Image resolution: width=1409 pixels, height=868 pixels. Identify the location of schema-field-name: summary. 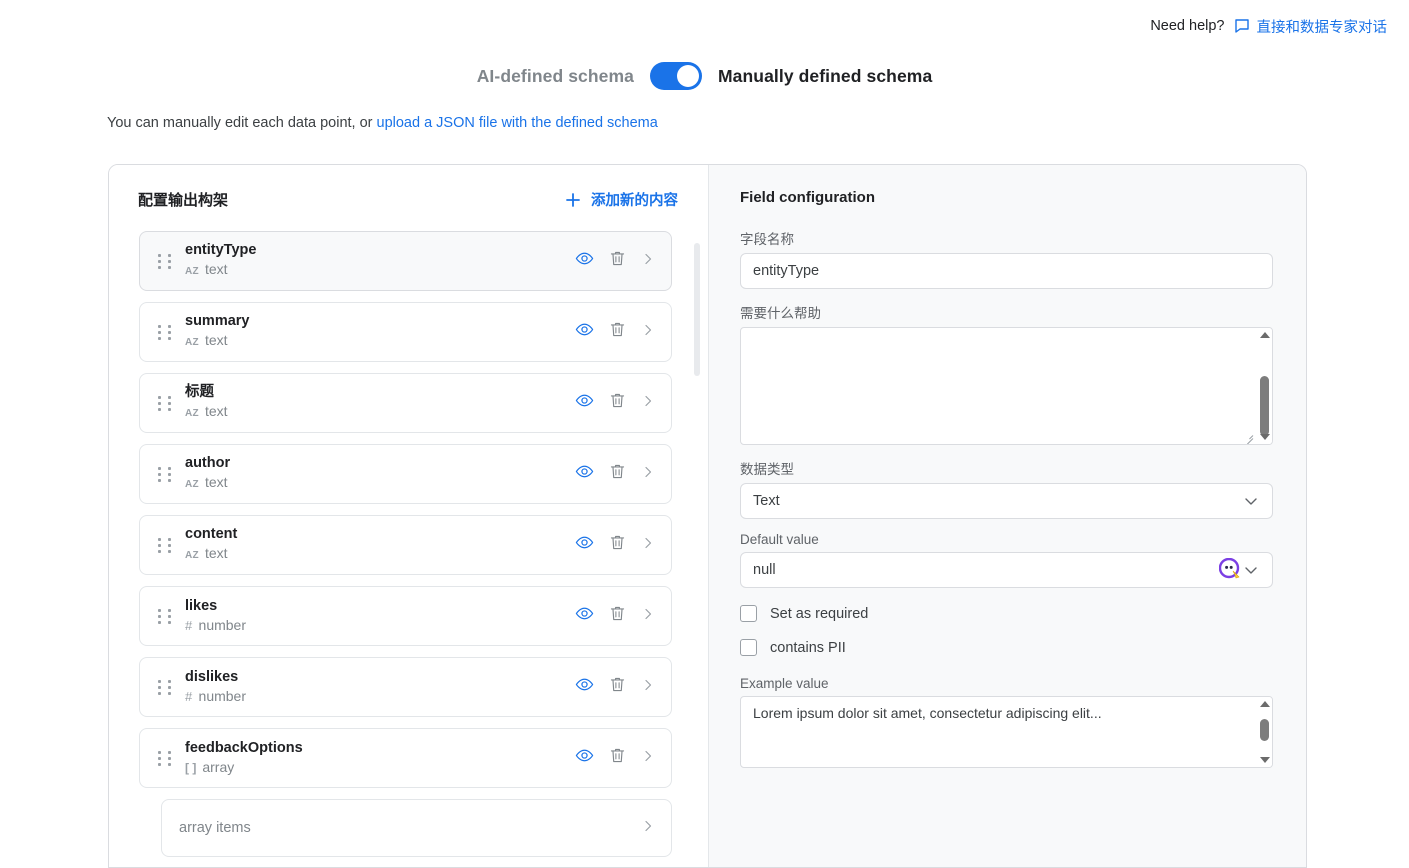
(217, 321).